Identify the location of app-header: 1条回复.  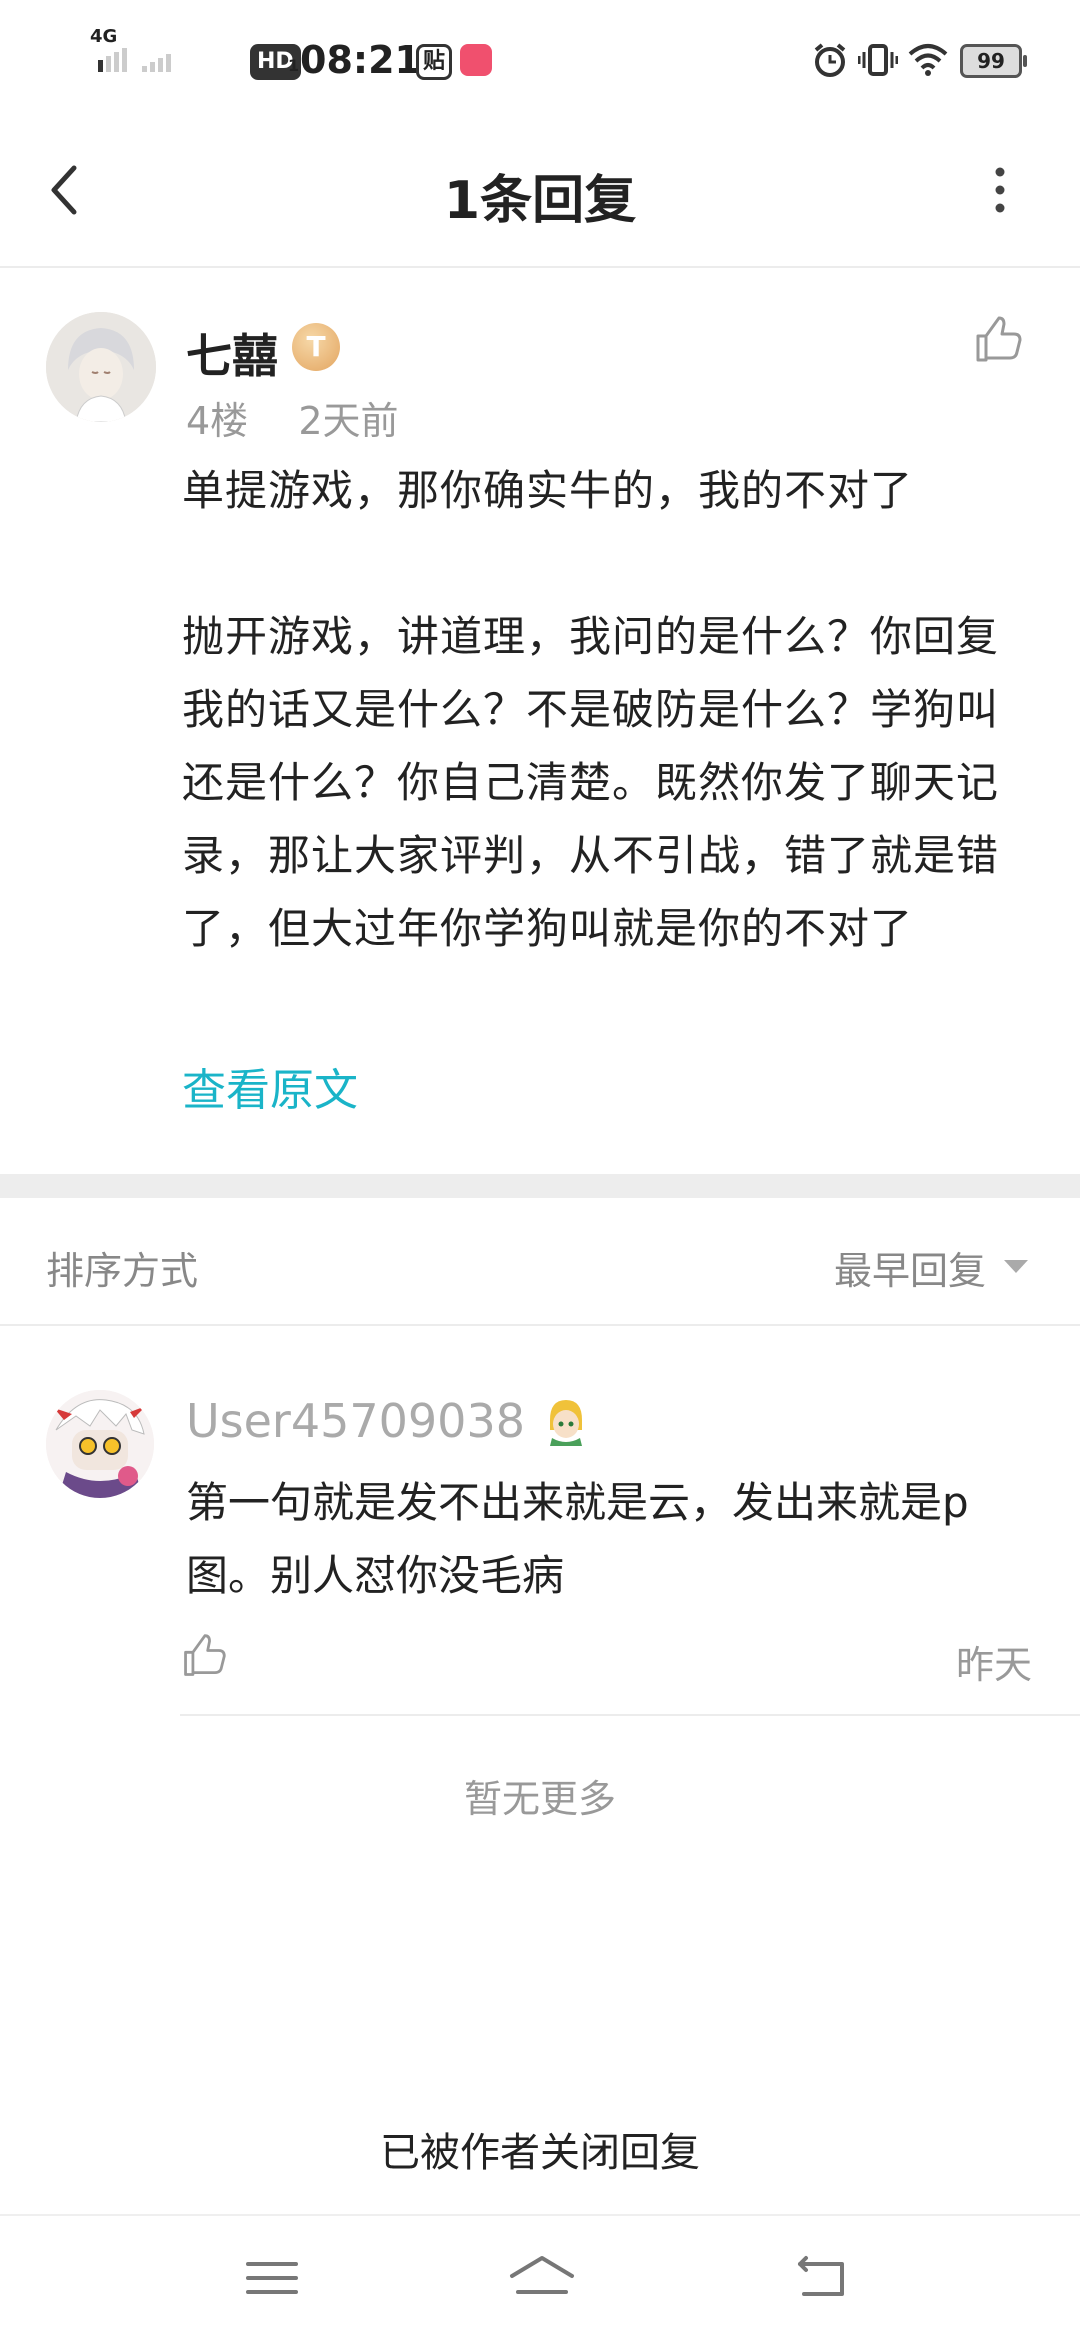
(540, 194).